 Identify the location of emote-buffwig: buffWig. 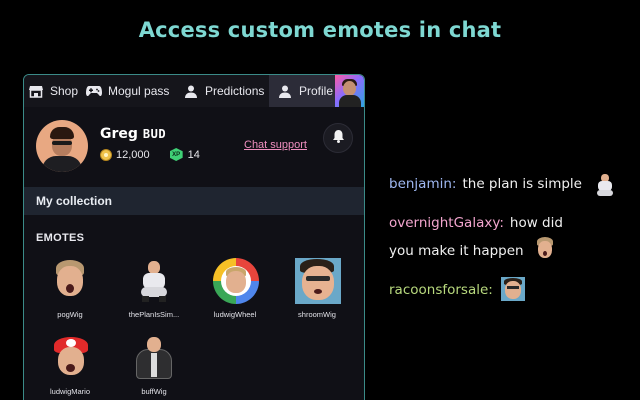
(154, 367).